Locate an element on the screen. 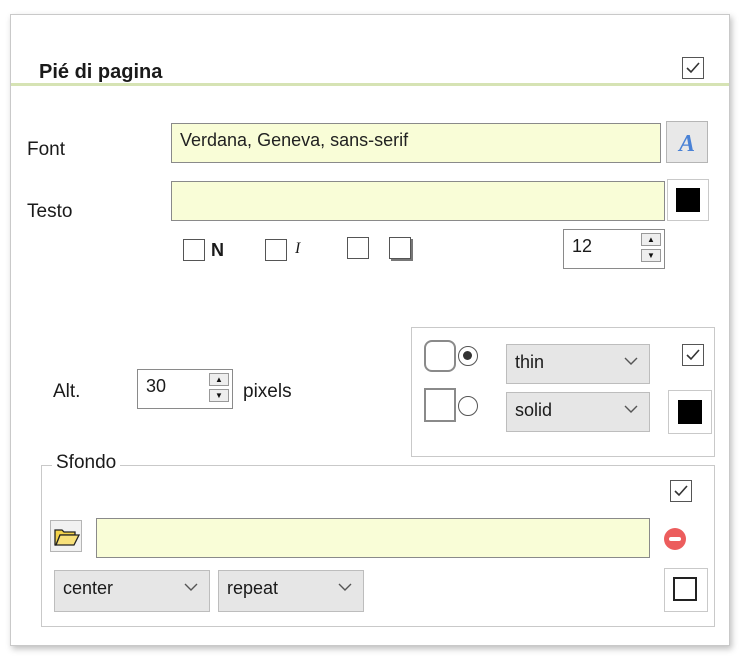  height-unit-label: pixels is located at coordinates (267, 391).